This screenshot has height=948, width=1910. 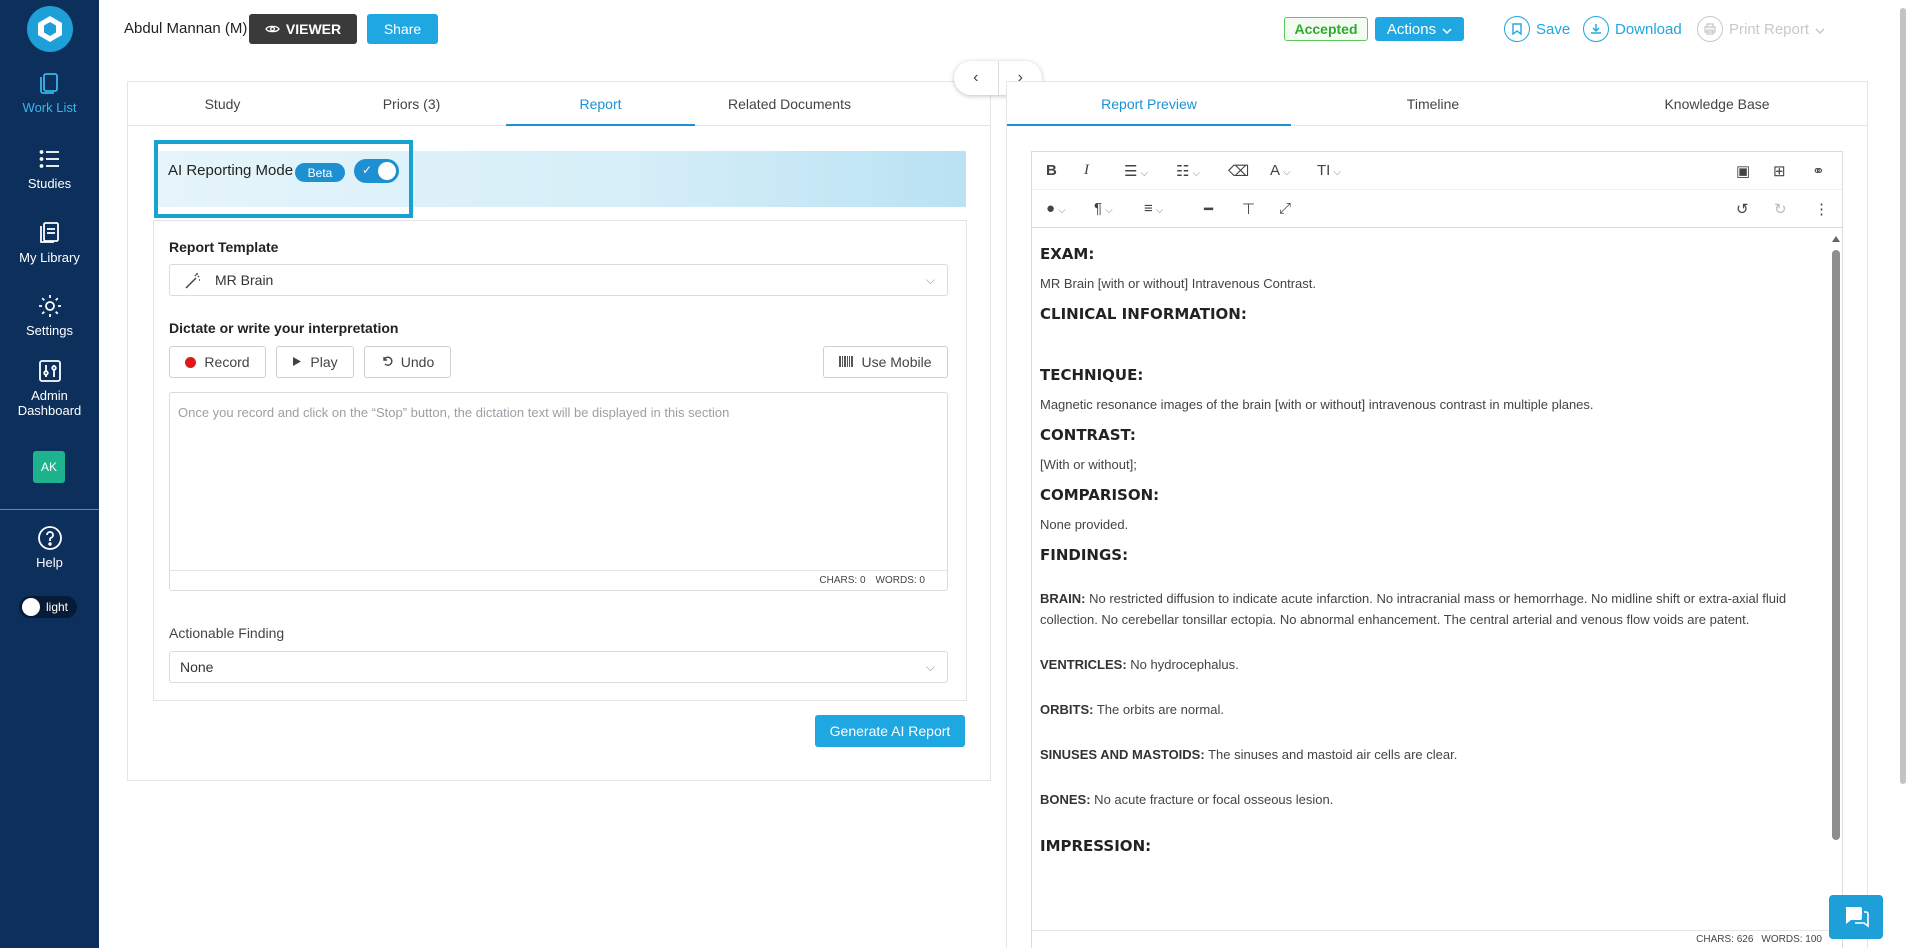 What do you see at coordinates (186, 28) in the screenshot?
I see `patient-name: Abdul Mannan (M)` at bounding box center [186, 28].